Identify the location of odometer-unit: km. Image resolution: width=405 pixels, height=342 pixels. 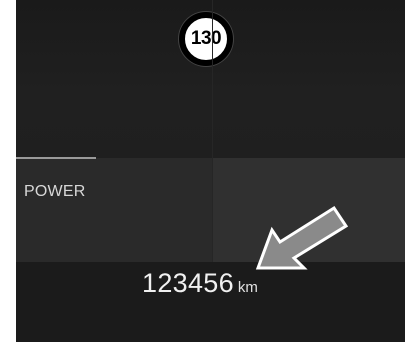
(247, 287).